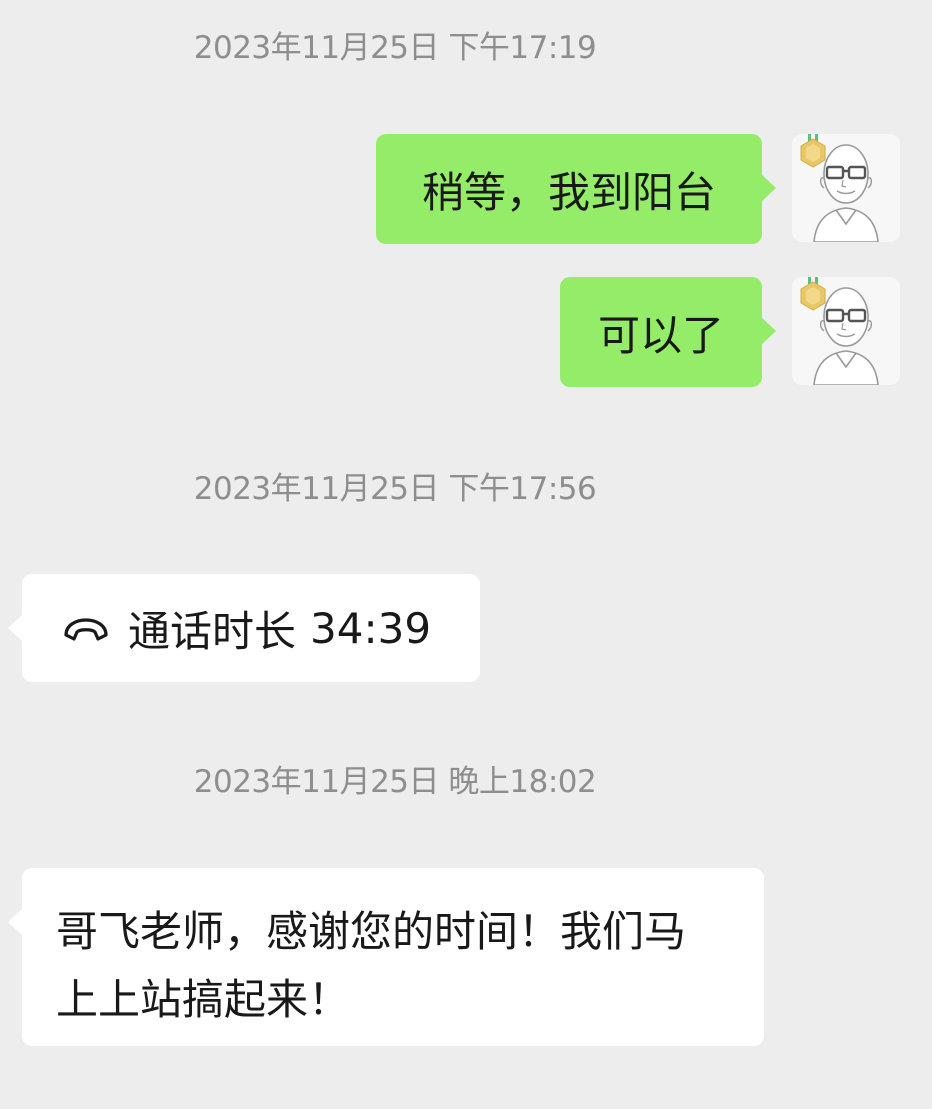 The width and height of the screenshot is (932, 1109). I want to click on sent-message-bubble: 可以了, so click(668, 332).